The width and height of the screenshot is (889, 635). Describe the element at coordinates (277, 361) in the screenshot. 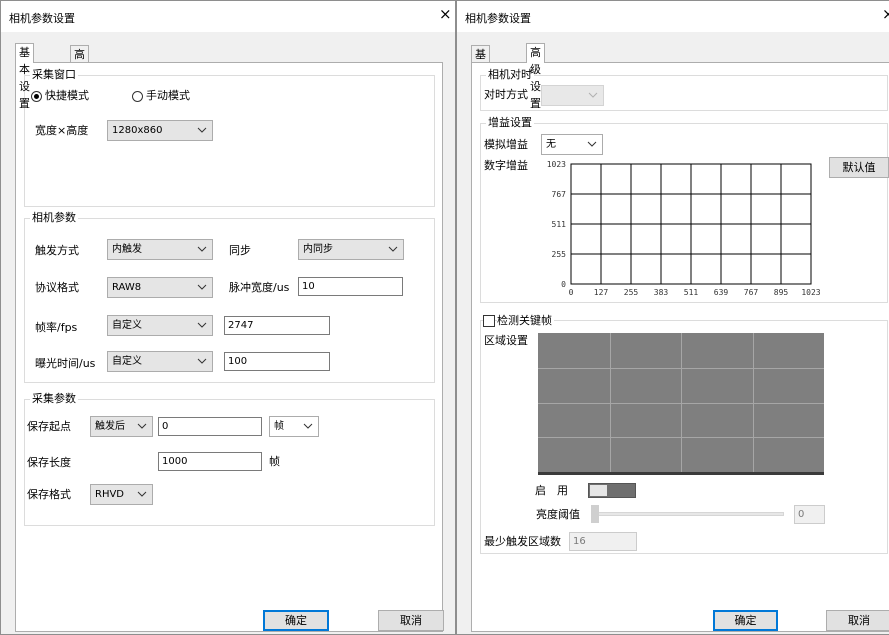

I see `exposure-input: 100` at that location.